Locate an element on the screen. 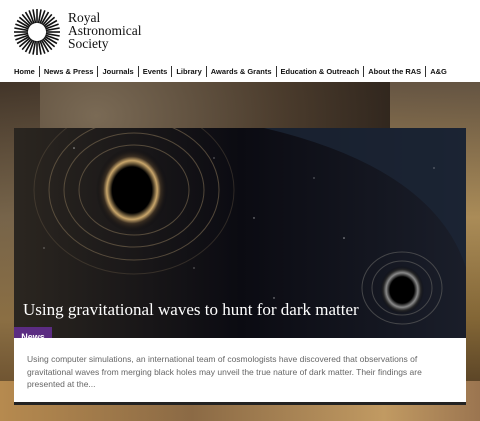 Image resolution: width=480 pixels, height=421 pixels. sun-rays-icon is located at coordinates (37, 32).